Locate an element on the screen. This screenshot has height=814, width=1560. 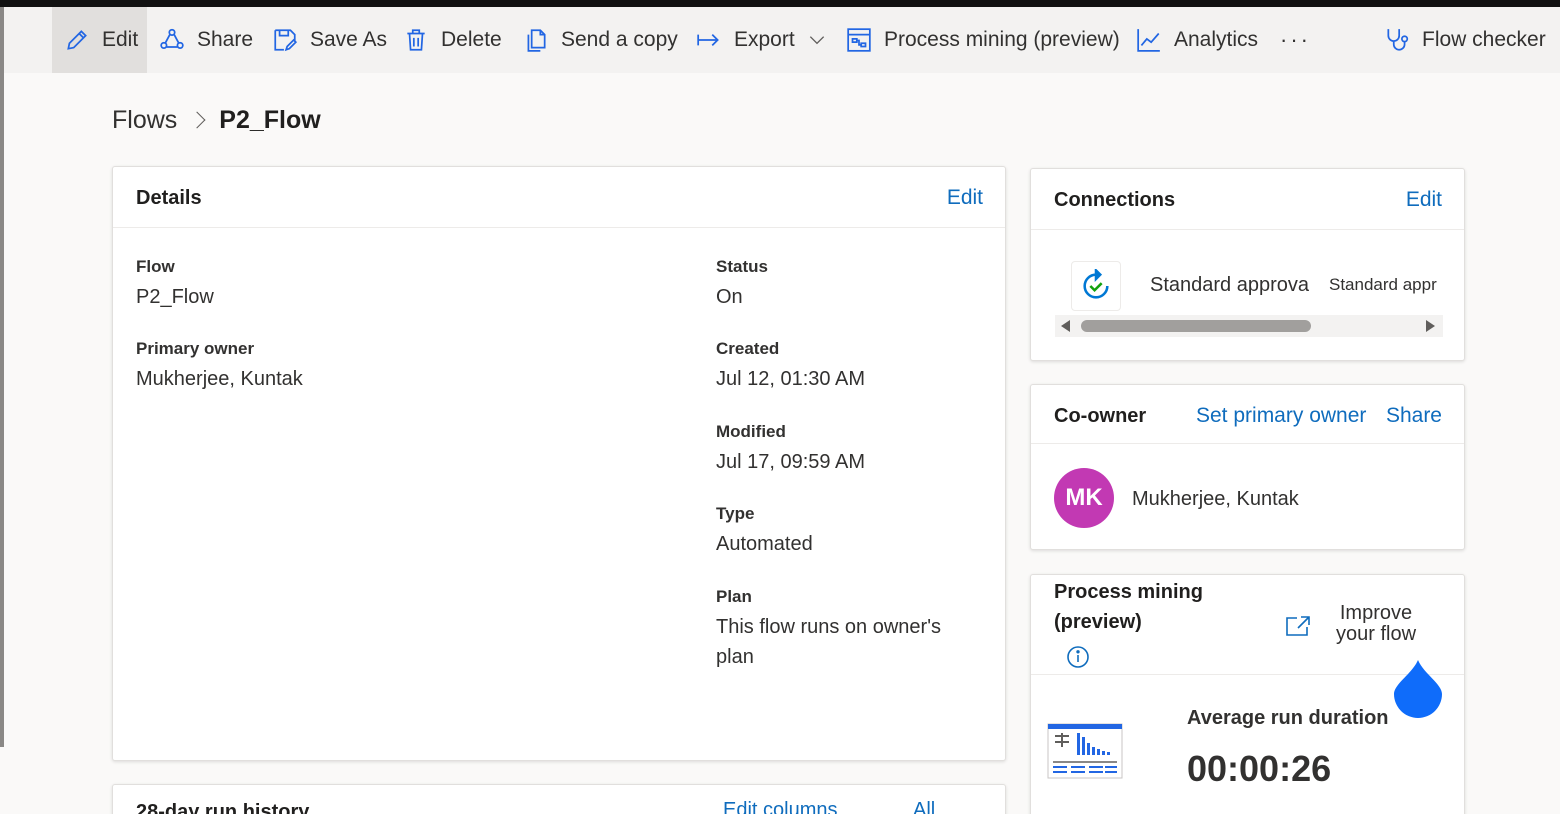
plan-value: This flow runs on owner's plan is located at coordinates (829, 642).